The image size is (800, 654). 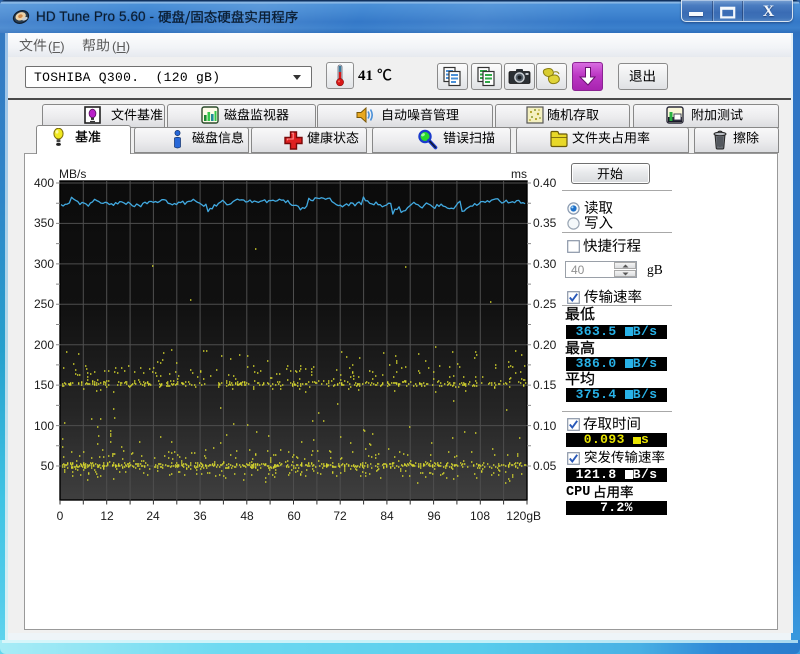 I want to click on svg-text: 200, so click(x=44, y=345).